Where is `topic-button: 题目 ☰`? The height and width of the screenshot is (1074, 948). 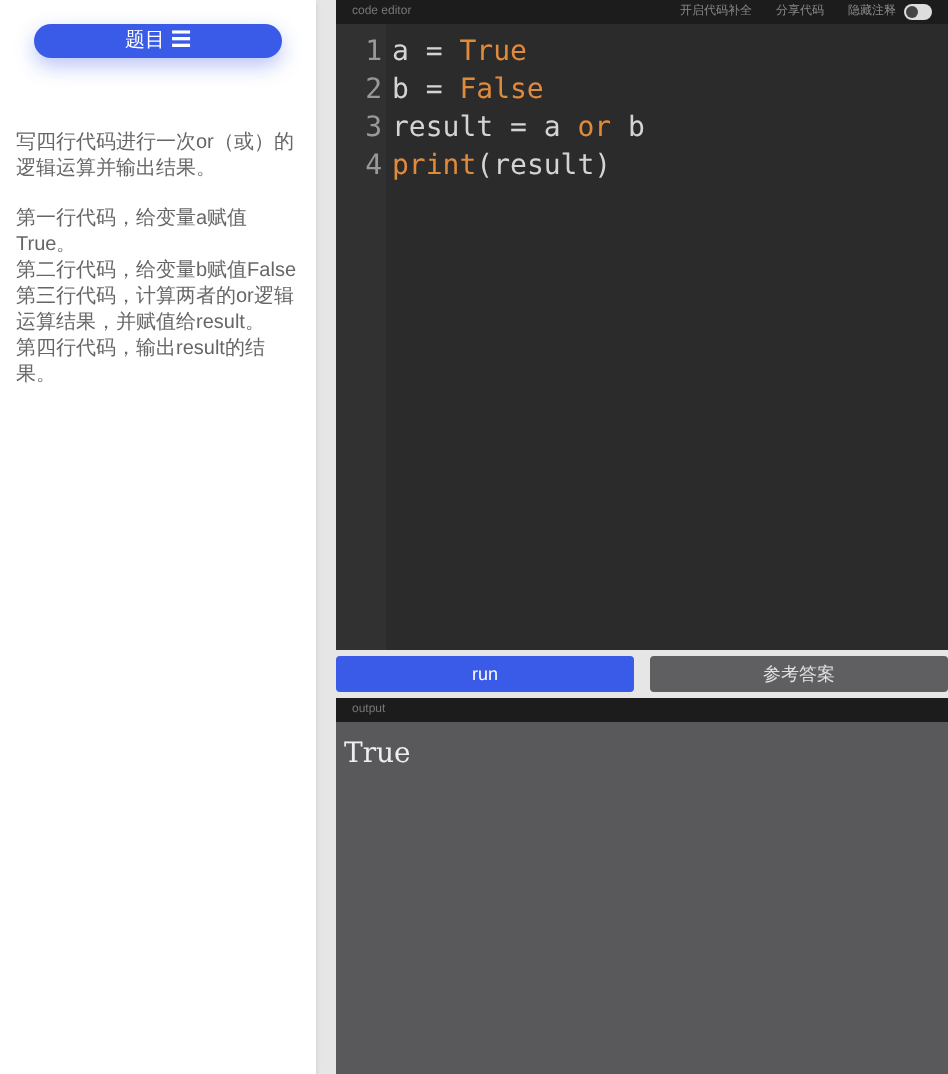 topic-button: 题目 ☰ is located at coordinates (158, 41).